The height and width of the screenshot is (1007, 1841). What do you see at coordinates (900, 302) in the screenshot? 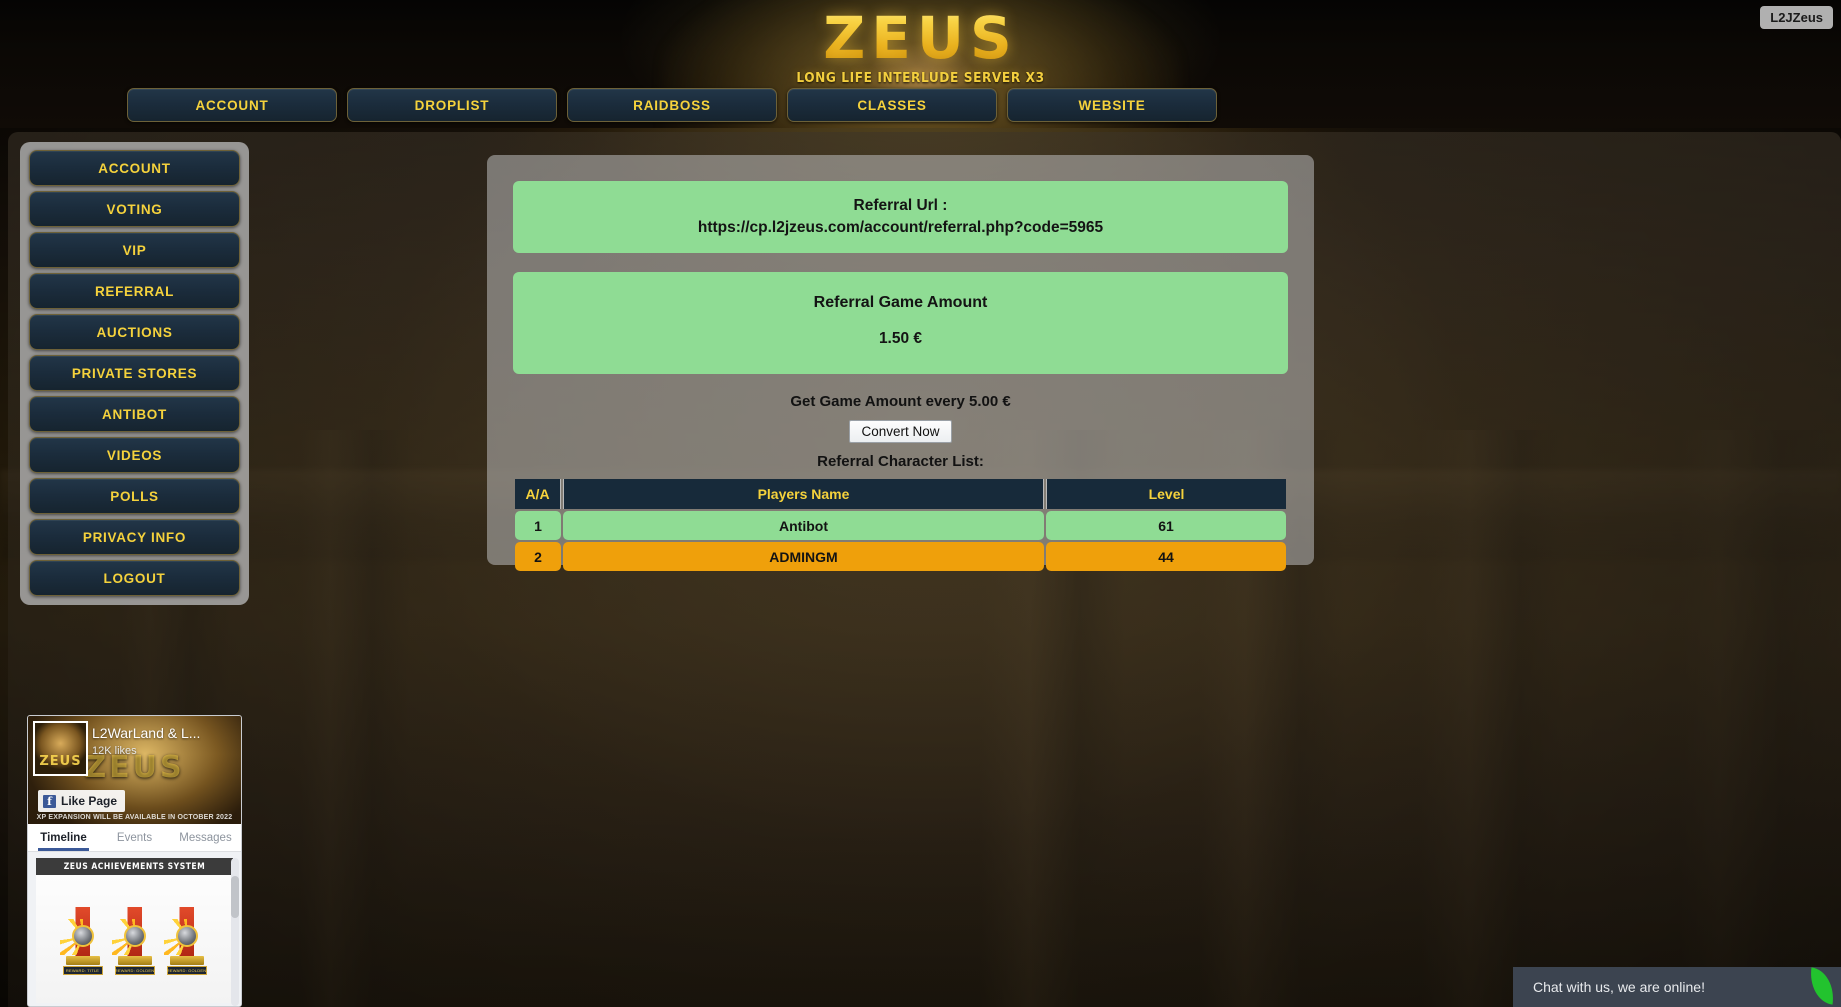
I see `referral-amount-title: Referral Game Amount` at bounding box center [900, 302].